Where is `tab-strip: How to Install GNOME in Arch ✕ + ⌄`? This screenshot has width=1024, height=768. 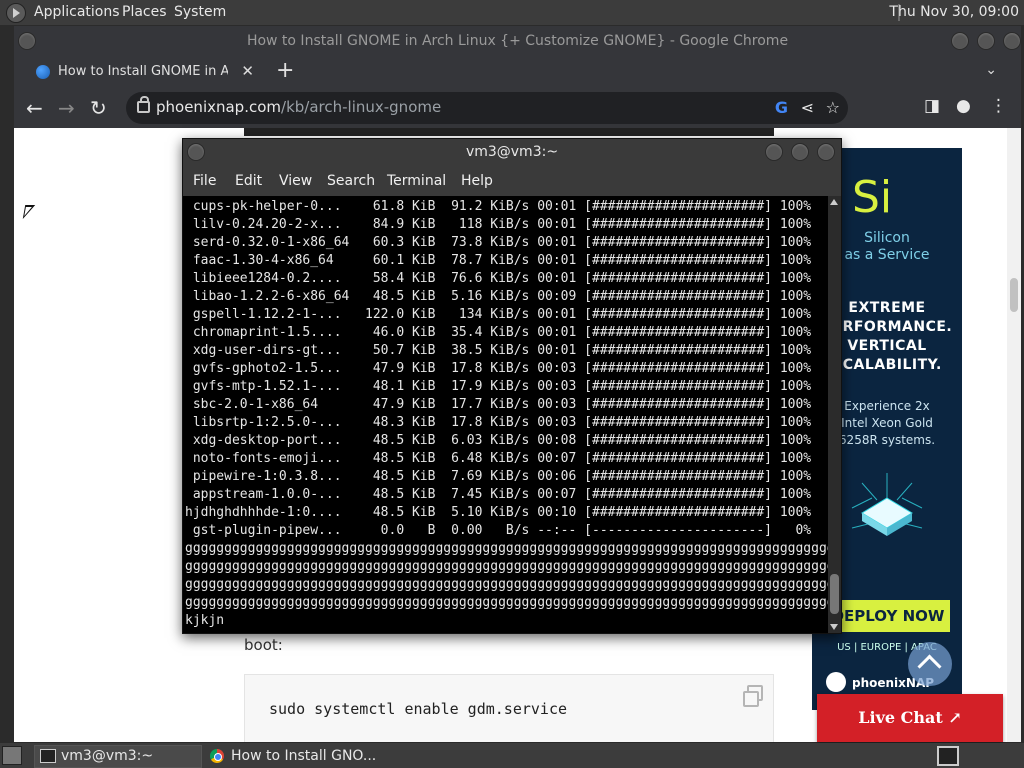
tab-strip: How to Install GNOME in Arch ✕ + ⌄ is located at coordinates (517, 72).